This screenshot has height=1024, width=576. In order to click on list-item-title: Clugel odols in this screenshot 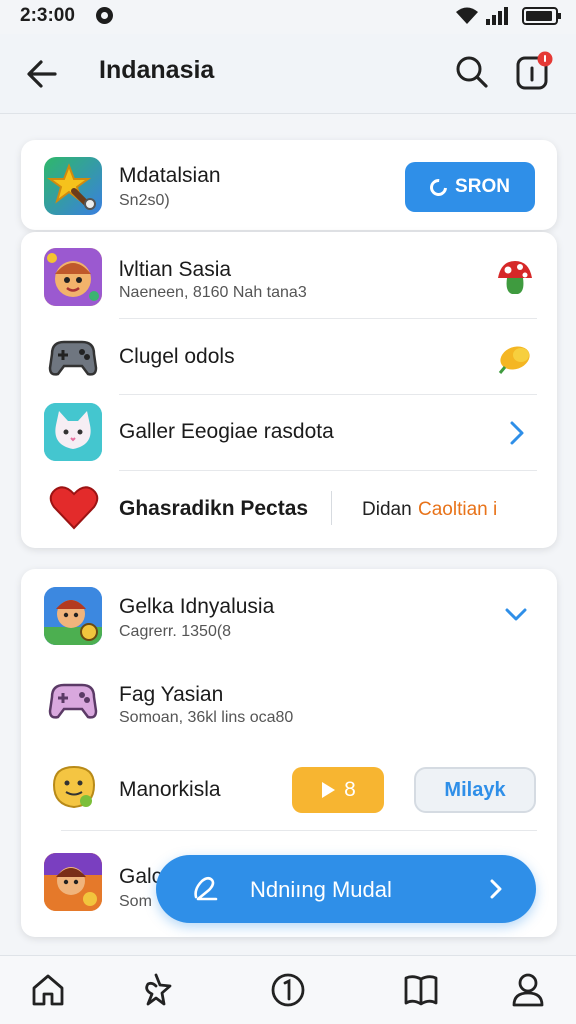, I will do `click(177, 356)`.